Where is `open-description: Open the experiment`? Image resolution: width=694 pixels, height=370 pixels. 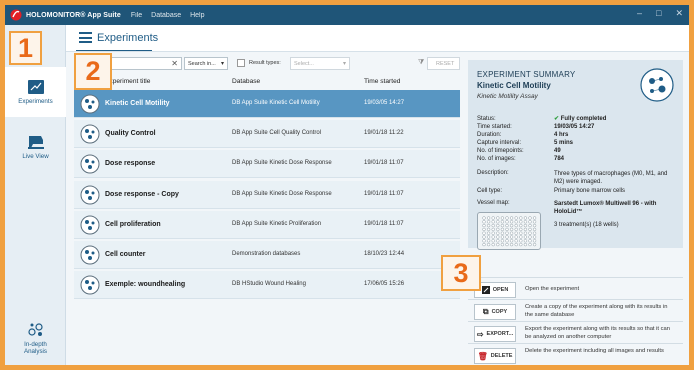
open-description: Open the experiment is located at coordinates (552, 289).